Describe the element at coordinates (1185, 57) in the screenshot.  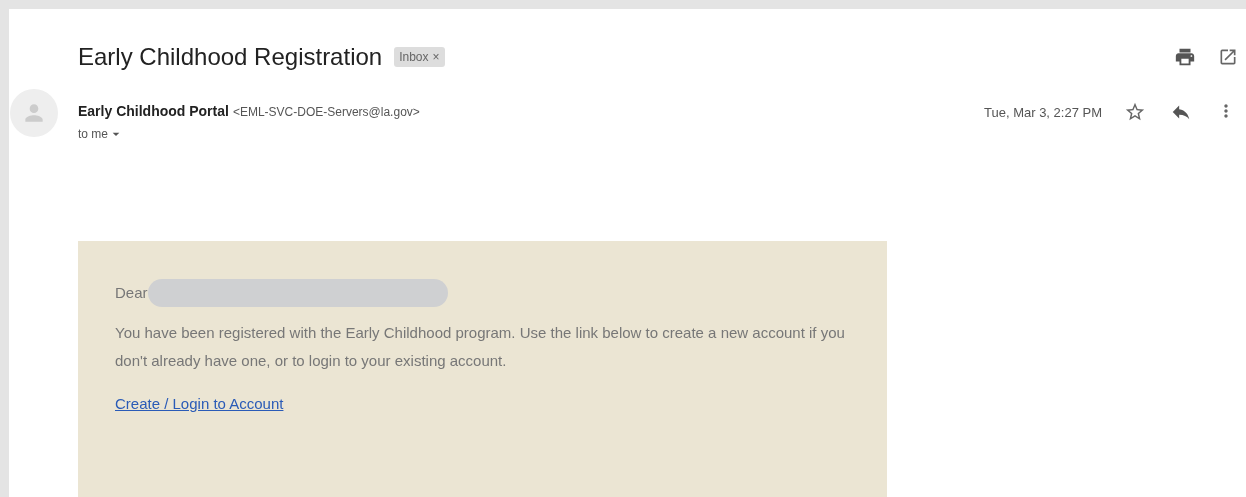
I see `print-icon` at that location.